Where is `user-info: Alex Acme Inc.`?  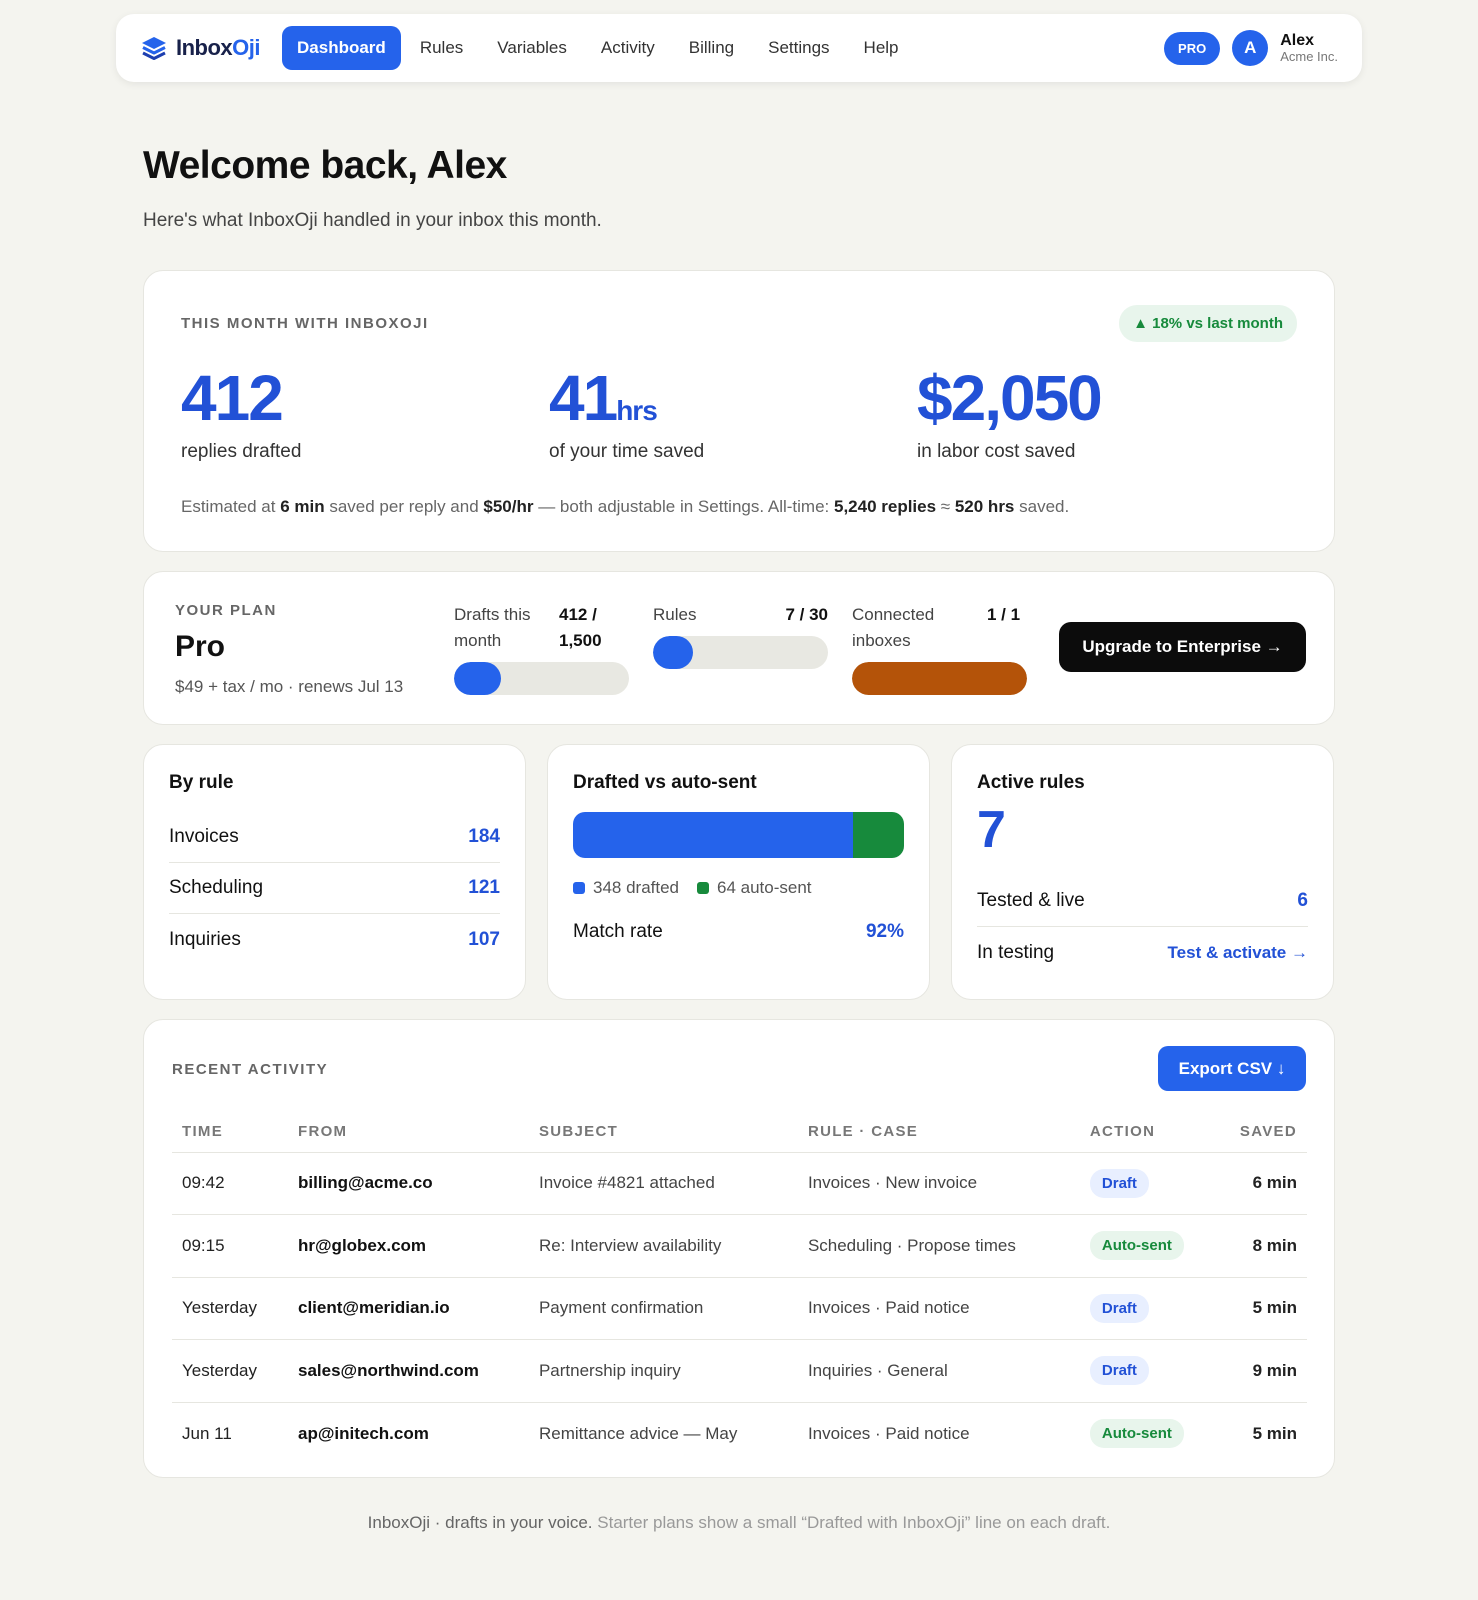
user-info: Alex Acme Inc. is located at coordinates (1309, 47).